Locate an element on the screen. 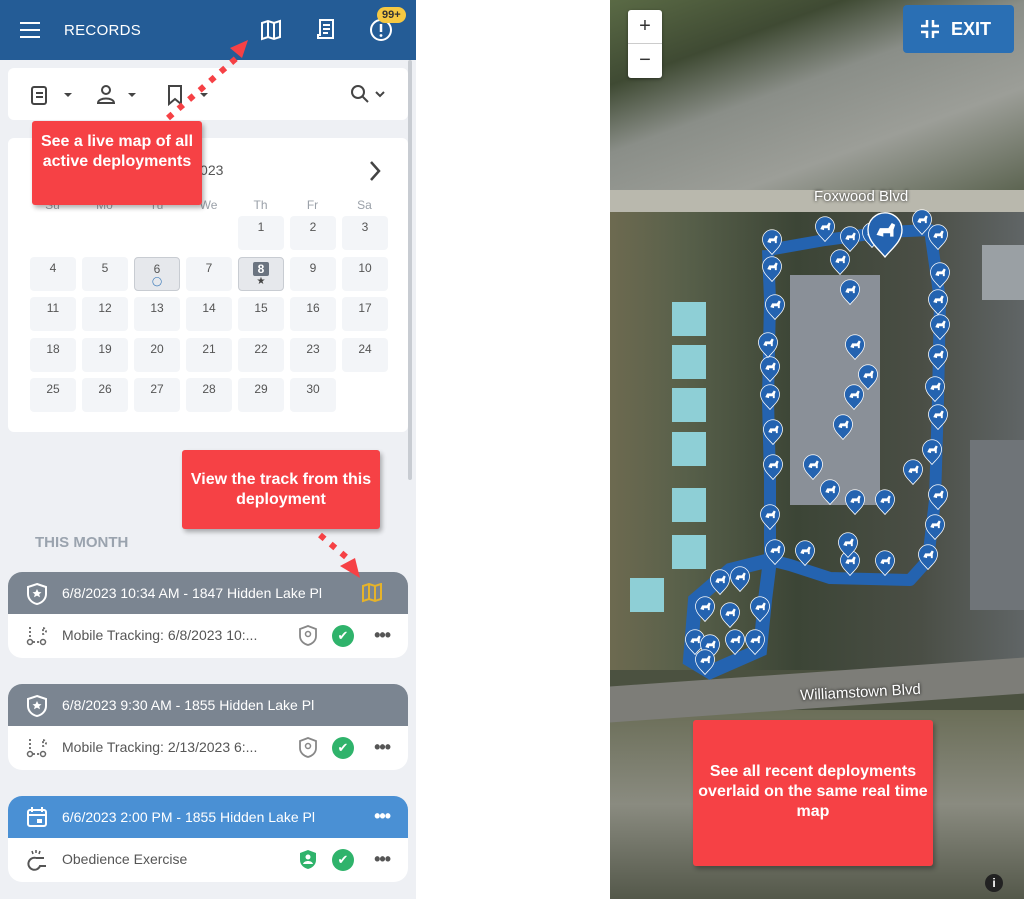 The image size is (1024, 899). training-icon is located at coordinates (36, 860).